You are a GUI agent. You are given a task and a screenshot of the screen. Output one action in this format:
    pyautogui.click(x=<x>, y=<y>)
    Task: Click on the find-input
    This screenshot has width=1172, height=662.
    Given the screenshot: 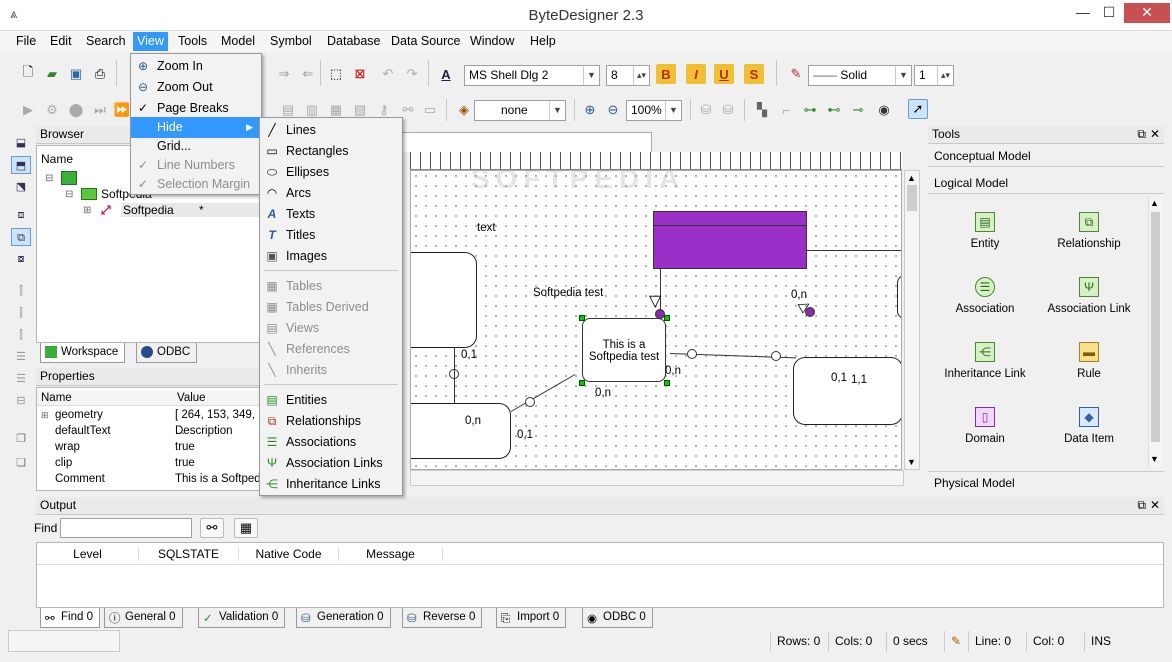 What is the action you would take?
    pyautogui.click(x=126, y=528)
    